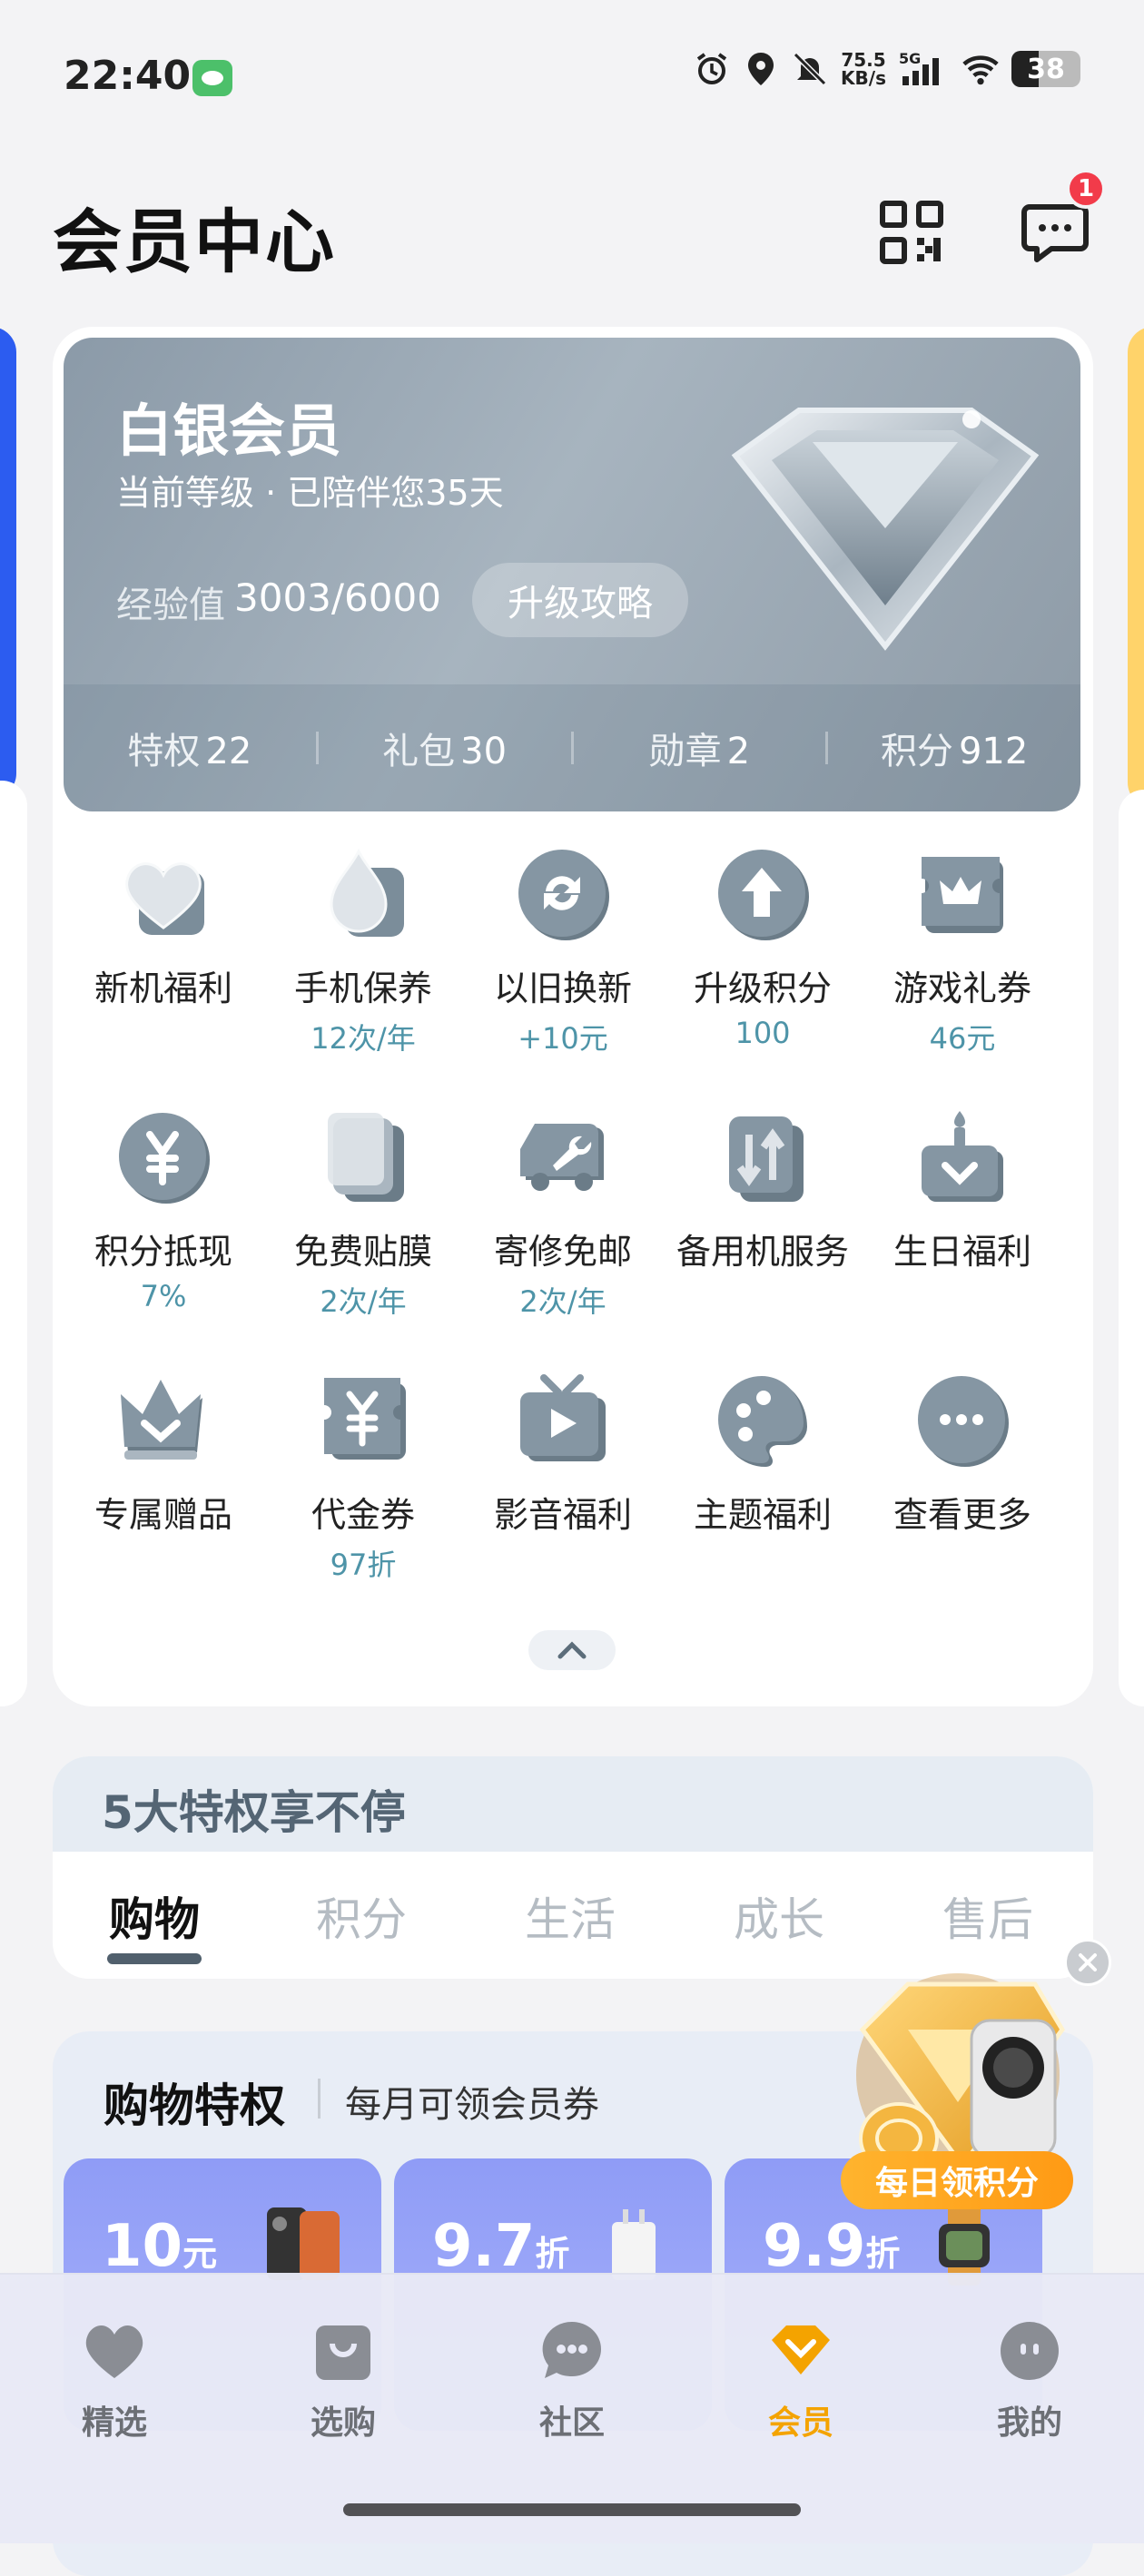 This screenshot has width=1144, height=2576. I want to click on crown-icon, so click(161, 1420).